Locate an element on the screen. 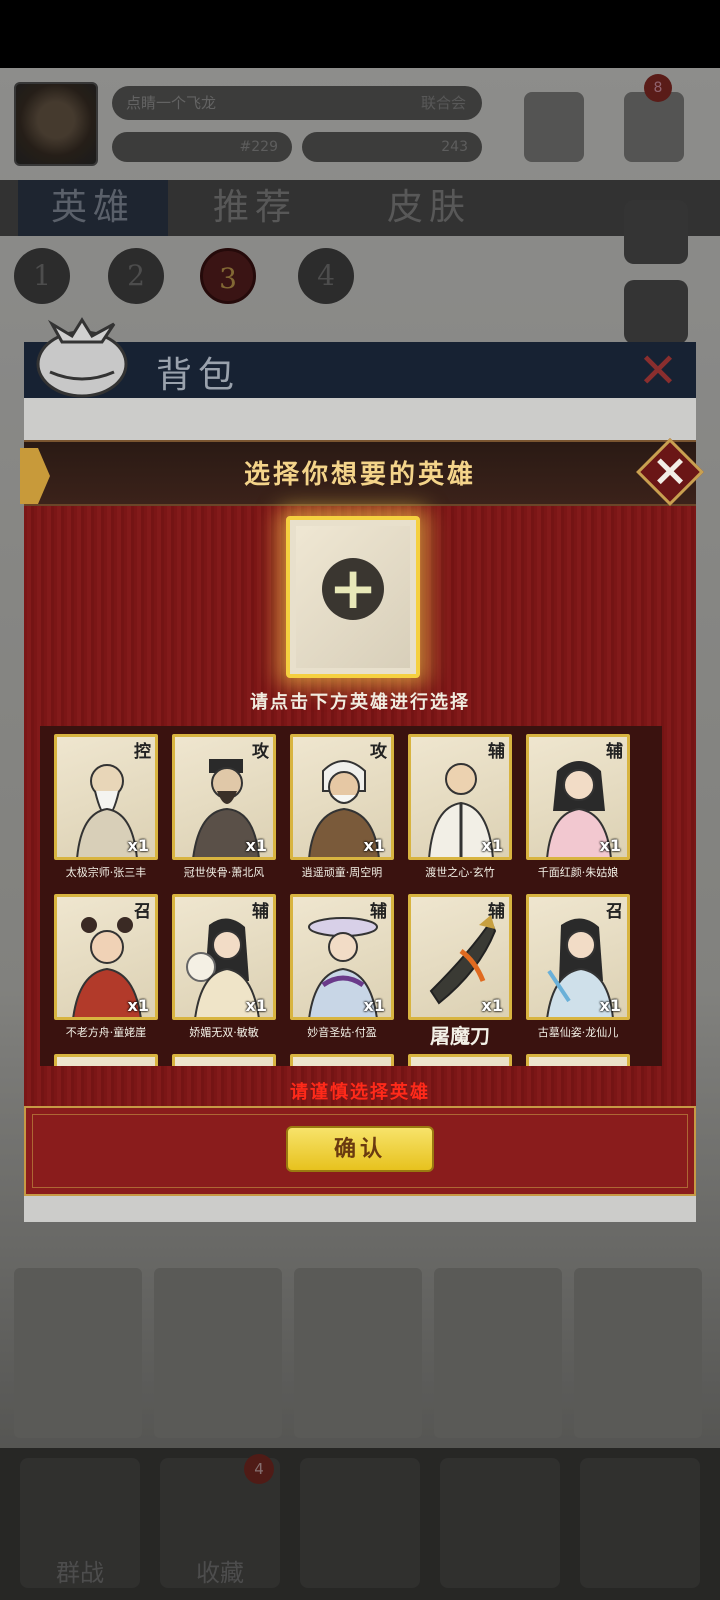 The width and height of the screenshot is (720, 1600). backpack-close-button: ✕ is located at coordinates (658, 371).